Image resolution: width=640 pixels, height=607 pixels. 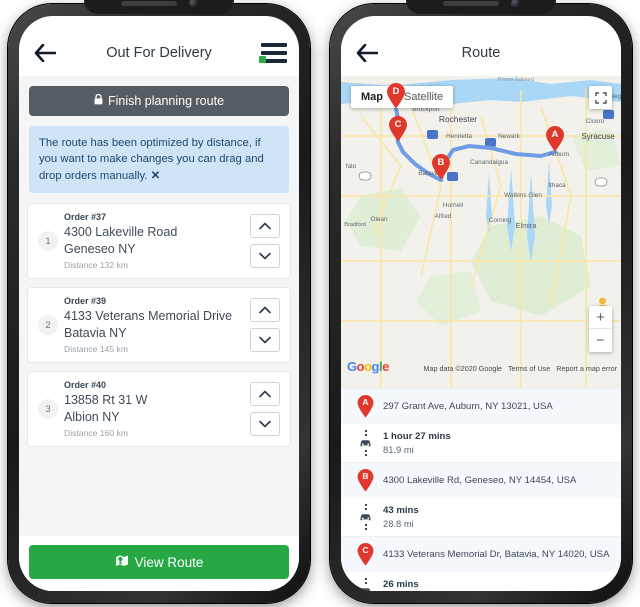 What do you see at coordinates (527, 225) in the screenshot?
I see `map-label: Elmira` at bounding box center [527, 225].